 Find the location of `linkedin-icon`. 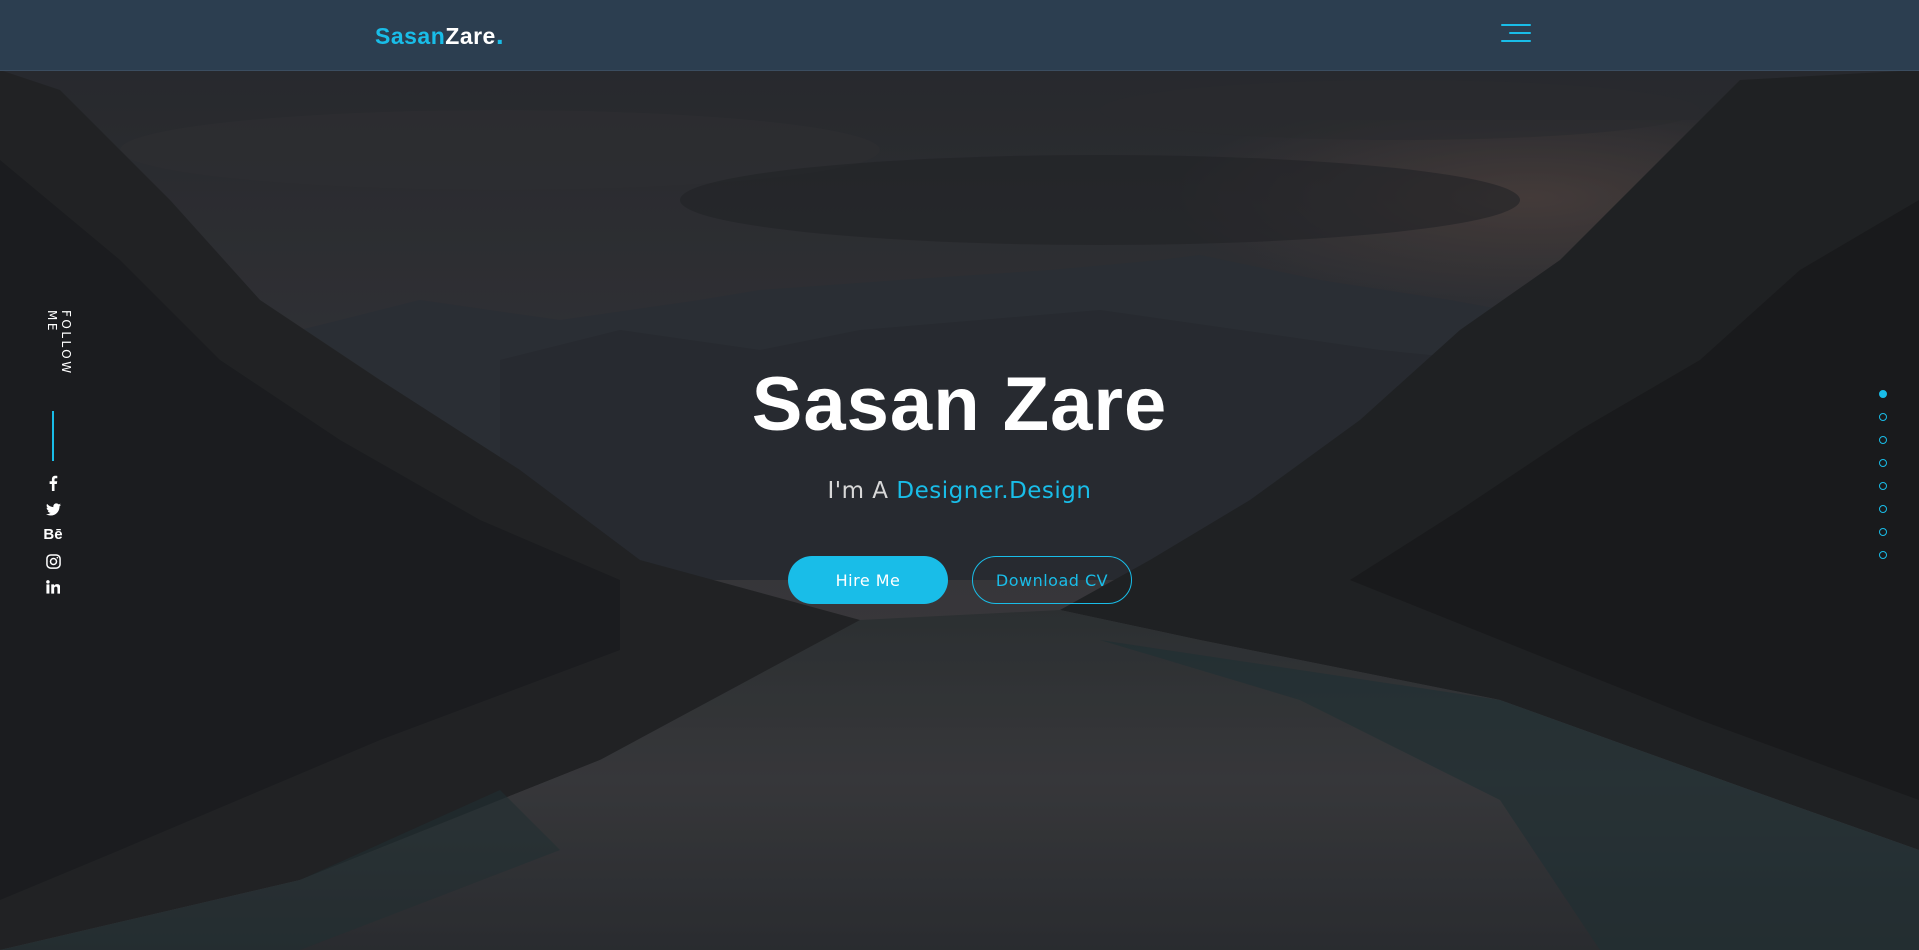

linkedin-icon is located at coordinates (53, 587).